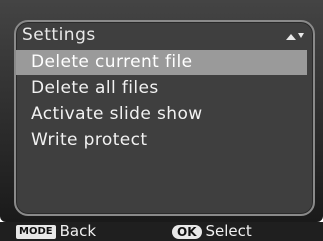  I want to click on scroll-up-down-icon, so click(295, 36).